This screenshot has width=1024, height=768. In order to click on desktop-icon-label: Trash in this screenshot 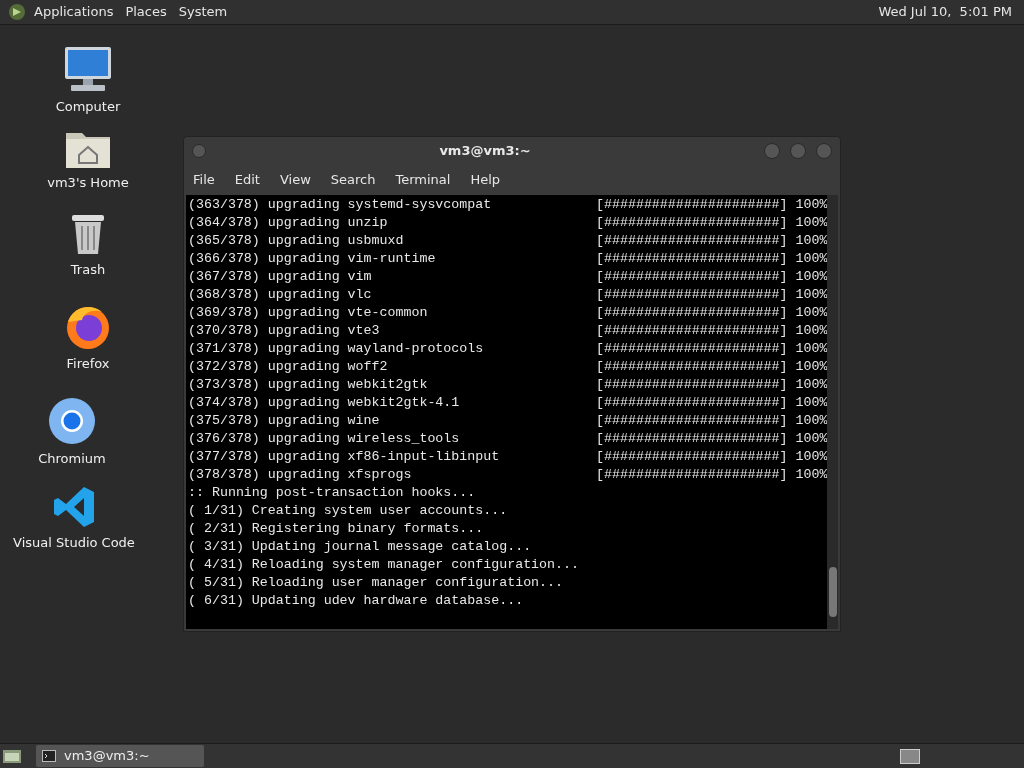, I will do `click(88, 270)`.